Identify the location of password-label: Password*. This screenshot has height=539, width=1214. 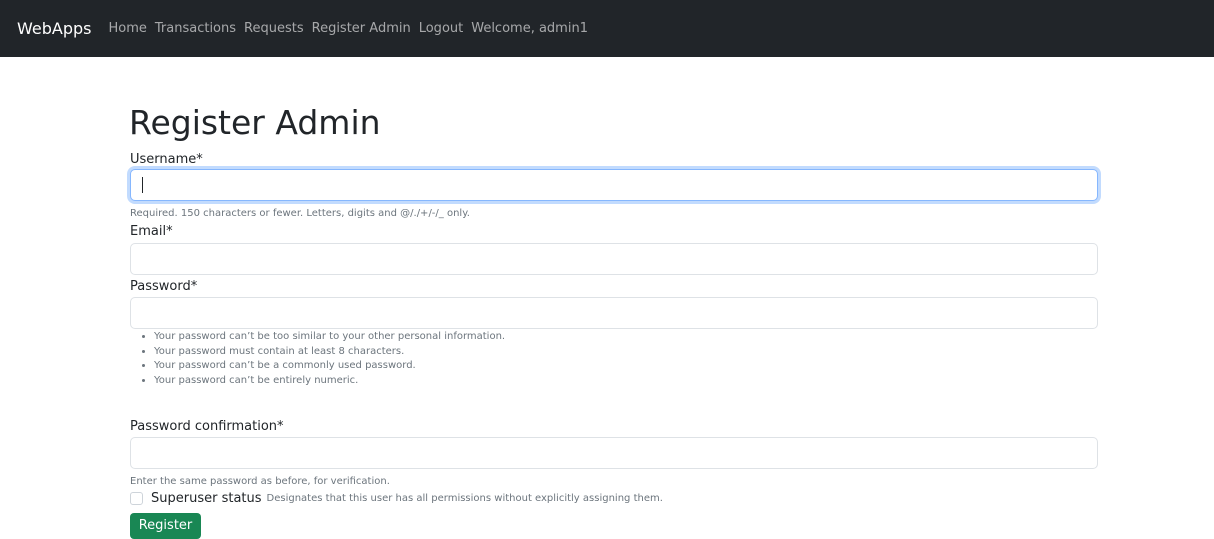
(164, 286).